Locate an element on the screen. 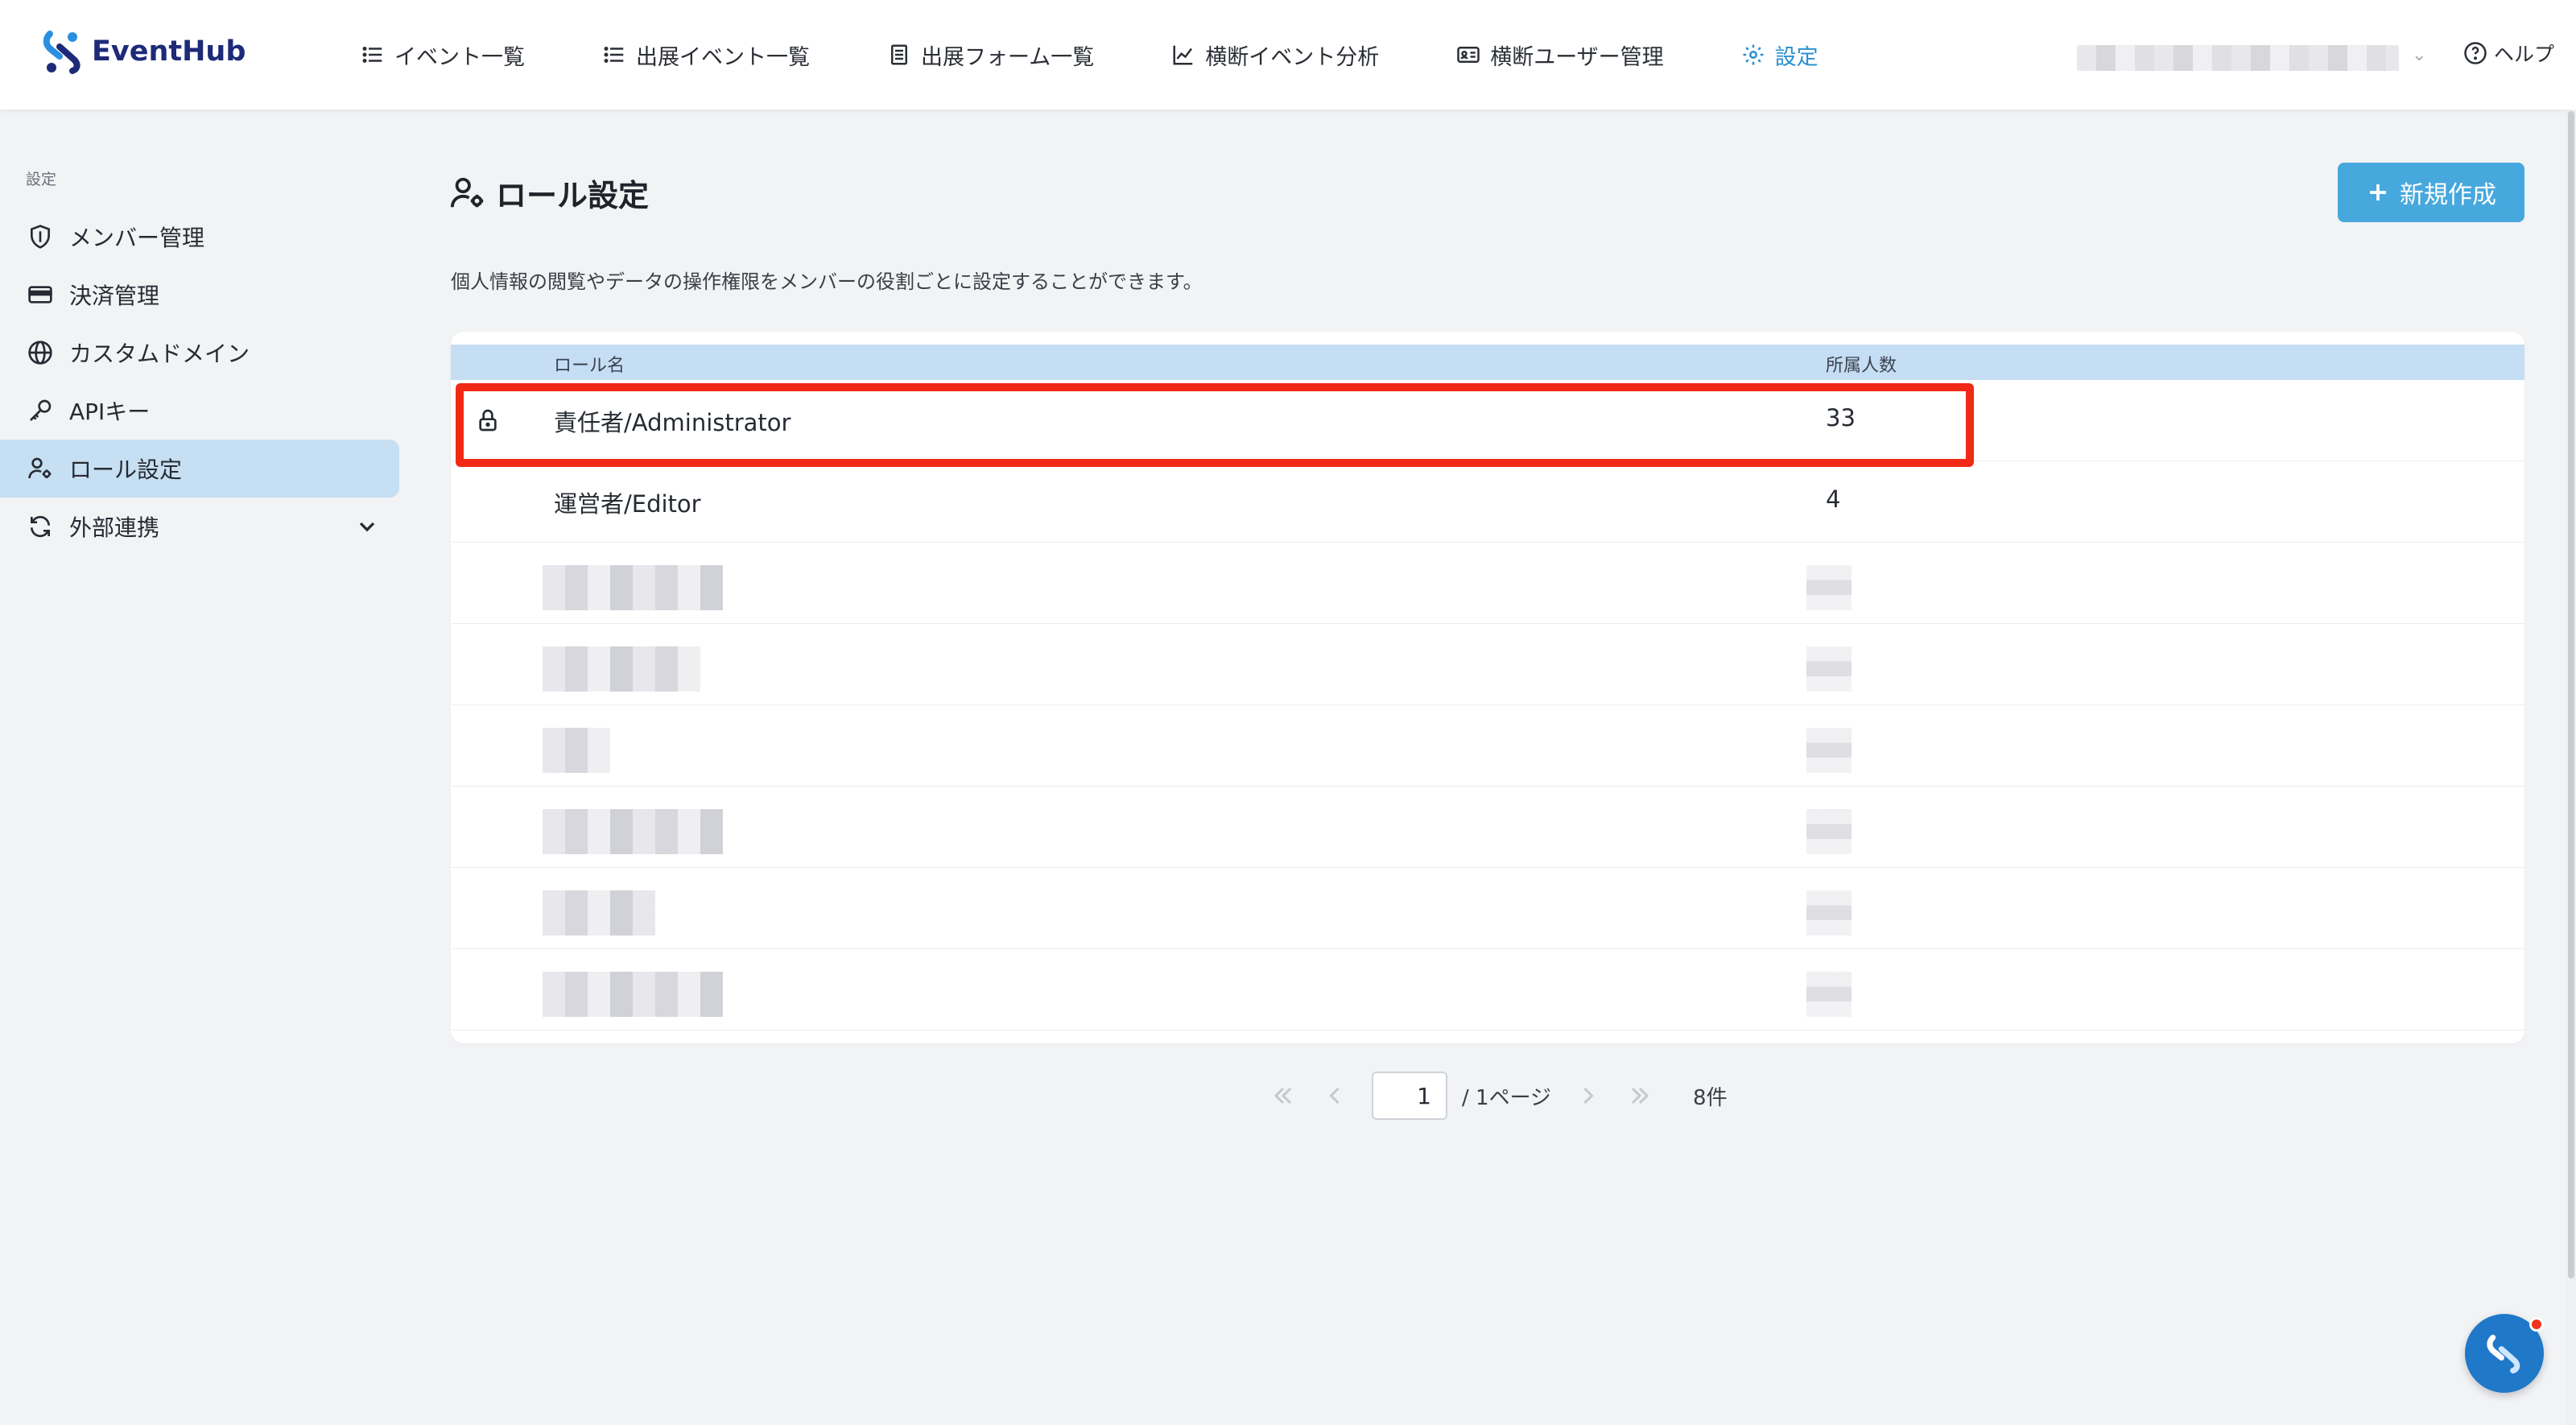 The height and width of the screenshot is (1425, 2576). page-title: ロール設定 is located at coordinates (549, 193).